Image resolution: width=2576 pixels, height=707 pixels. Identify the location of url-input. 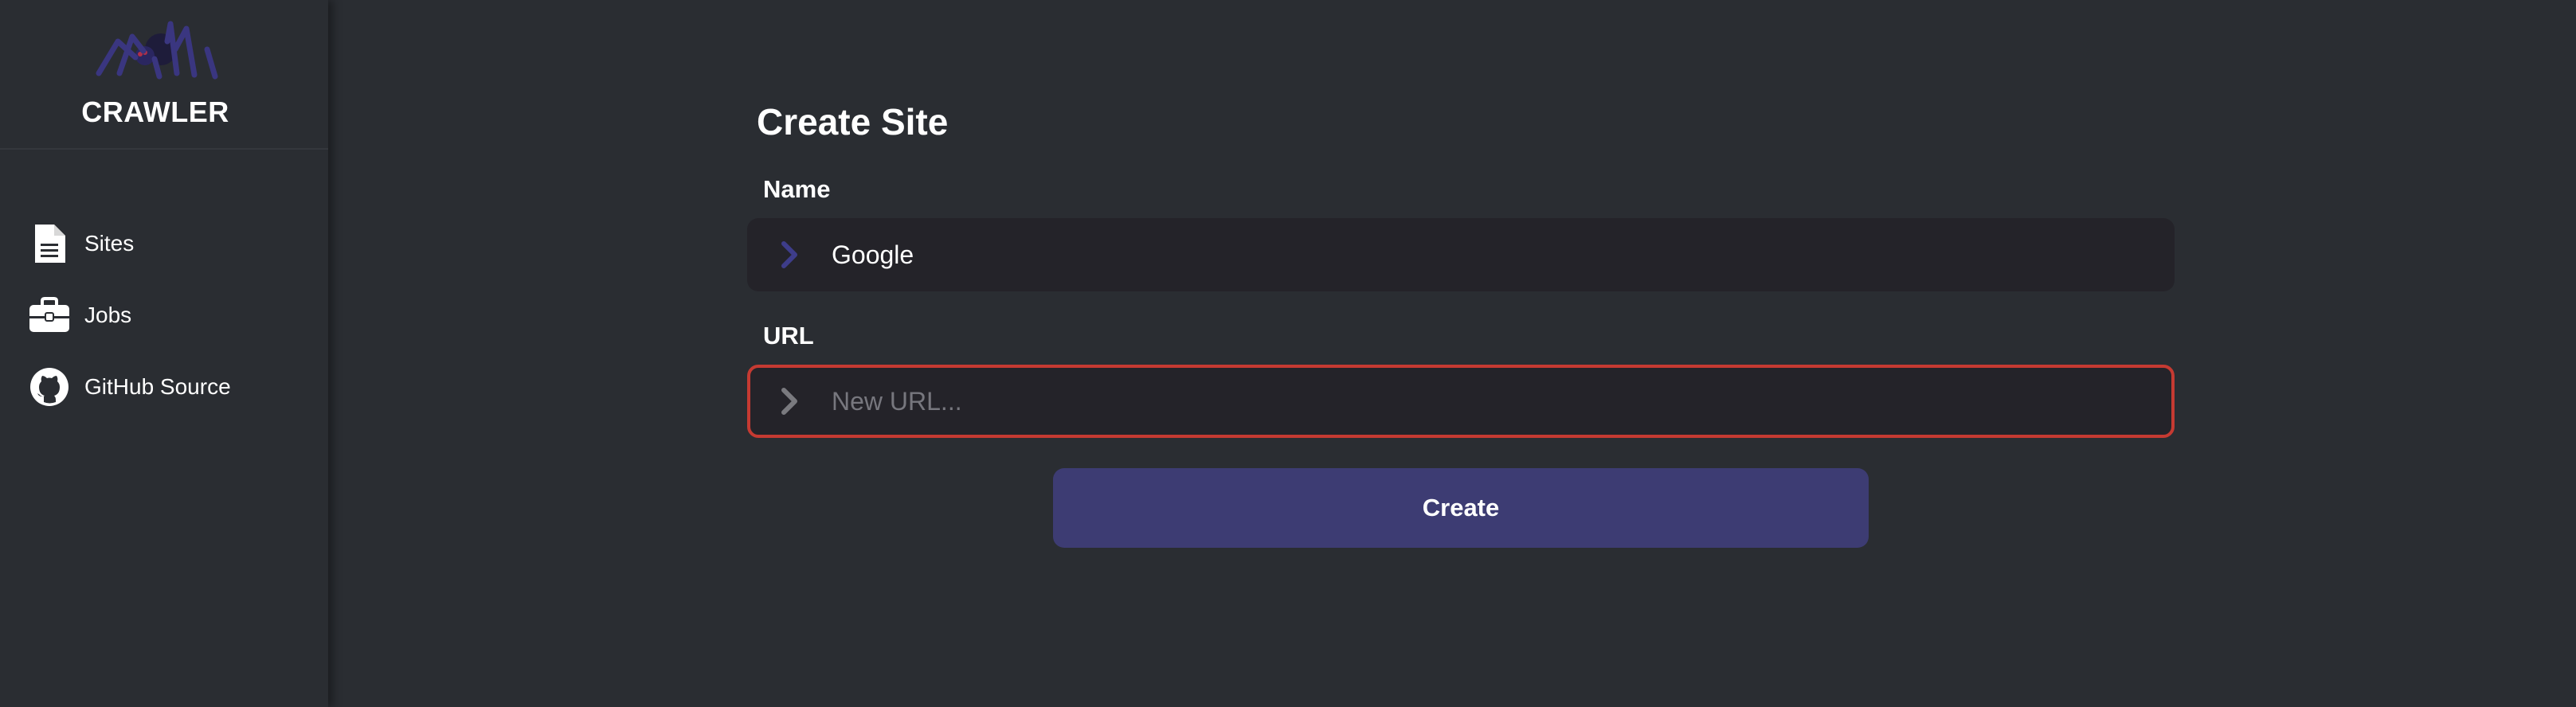
(1500, 402).